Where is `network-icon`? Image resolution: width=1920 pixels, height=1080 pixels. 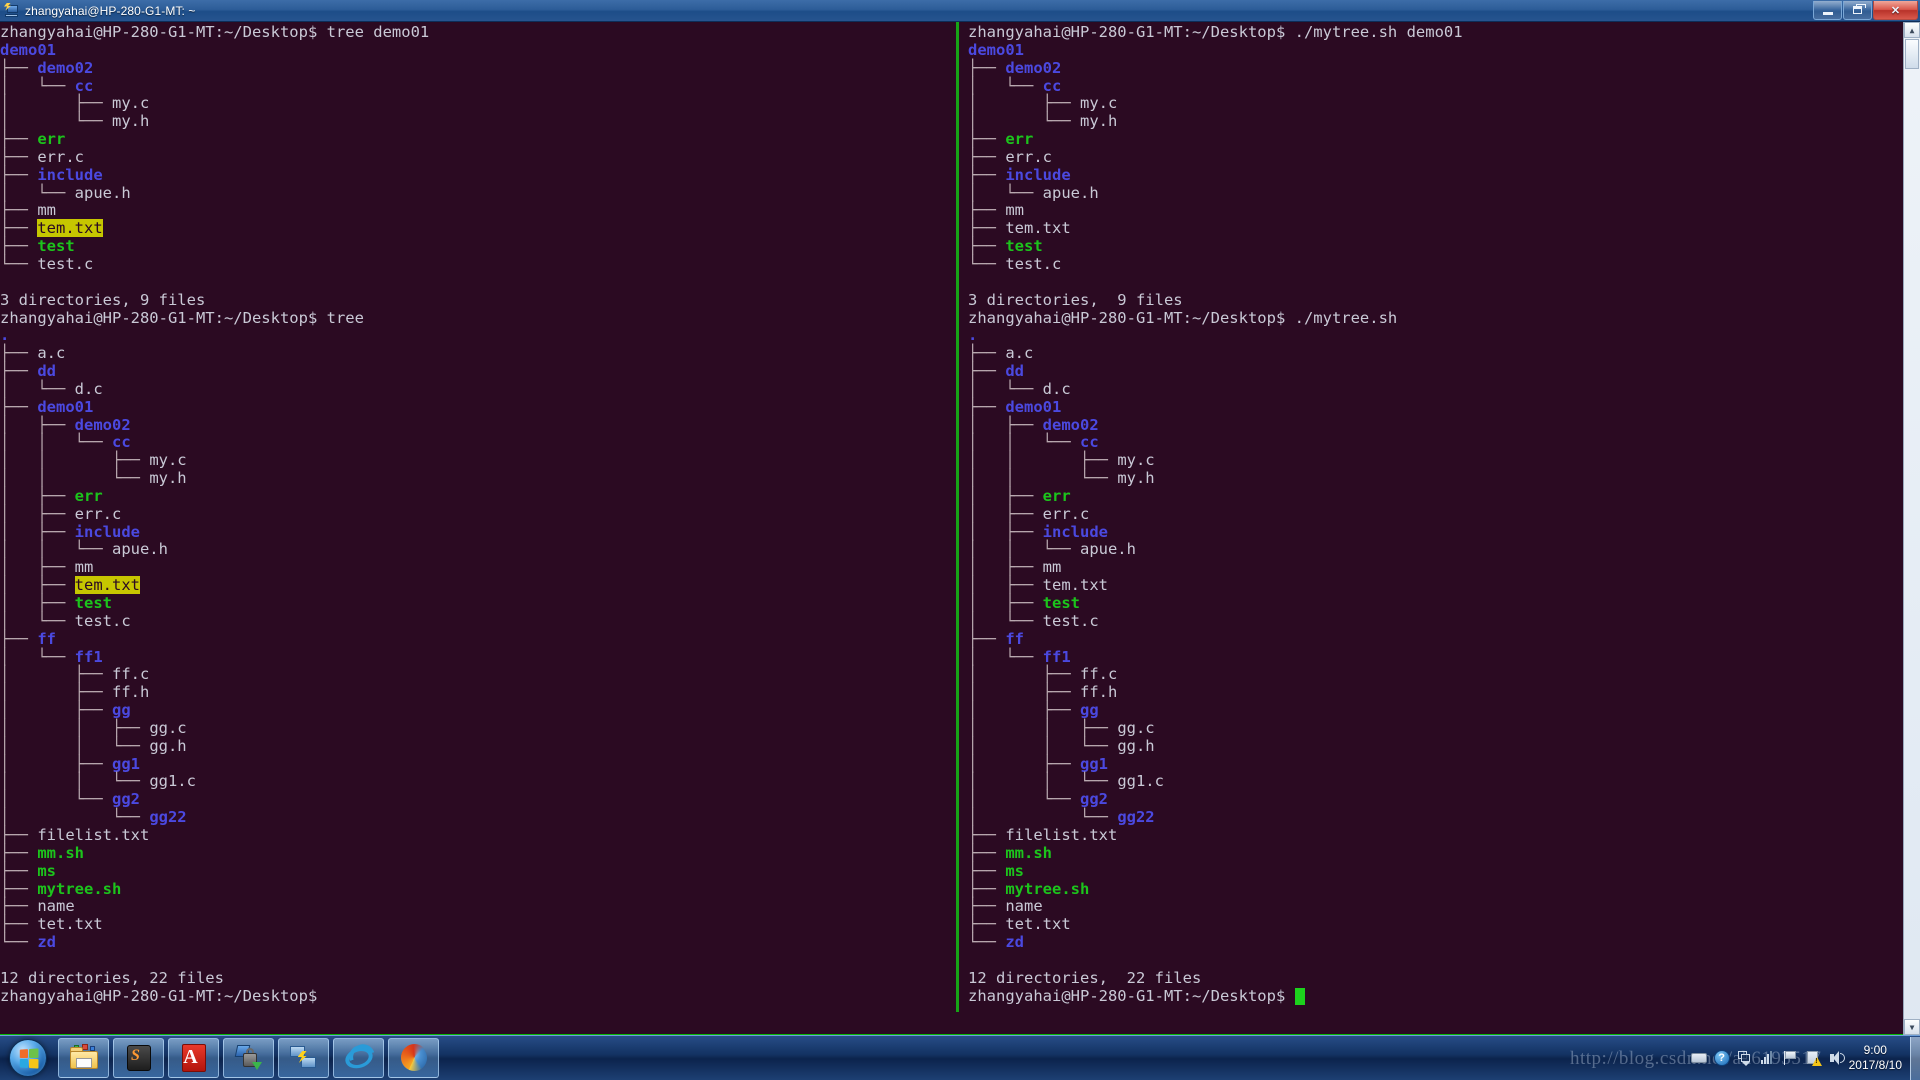
network-icon is located at coordinates (1768, 1058).